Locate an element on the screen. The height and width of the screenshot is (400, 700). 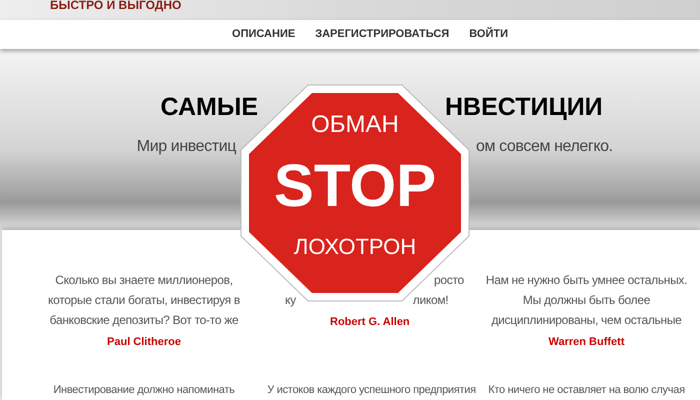
quote-text: Инвестирование должно напоминать is located at coordinates (144, 390).